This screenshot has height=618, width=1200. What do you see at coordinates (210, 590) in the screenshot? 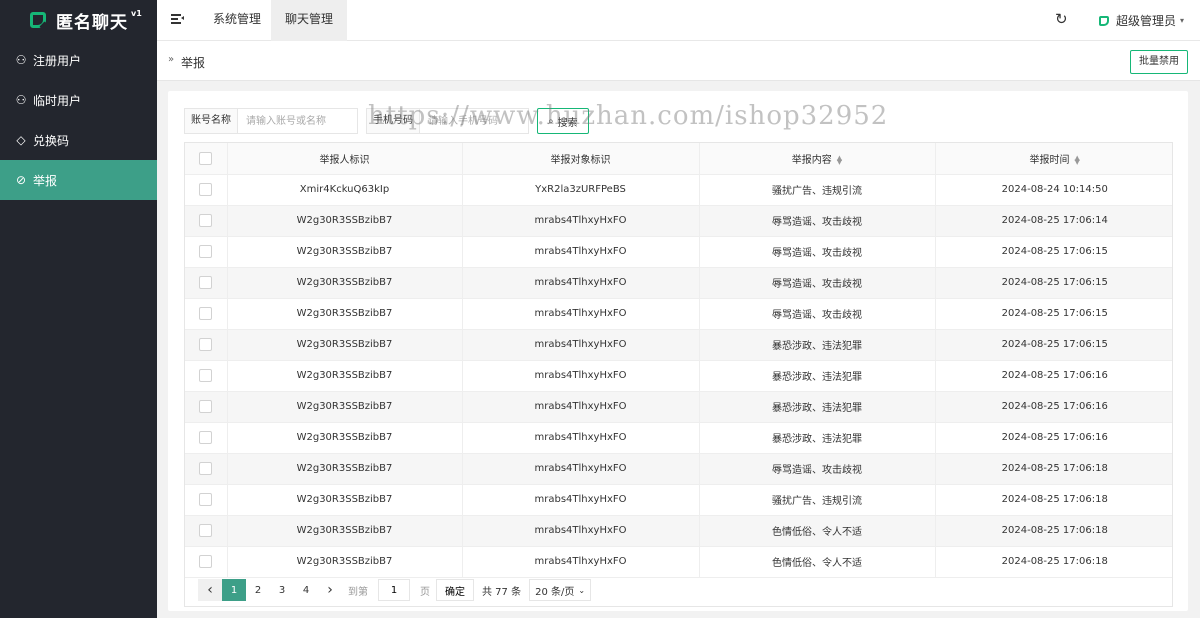
I see `prev-page-icon: ‹` at bounding box center [210, 590].